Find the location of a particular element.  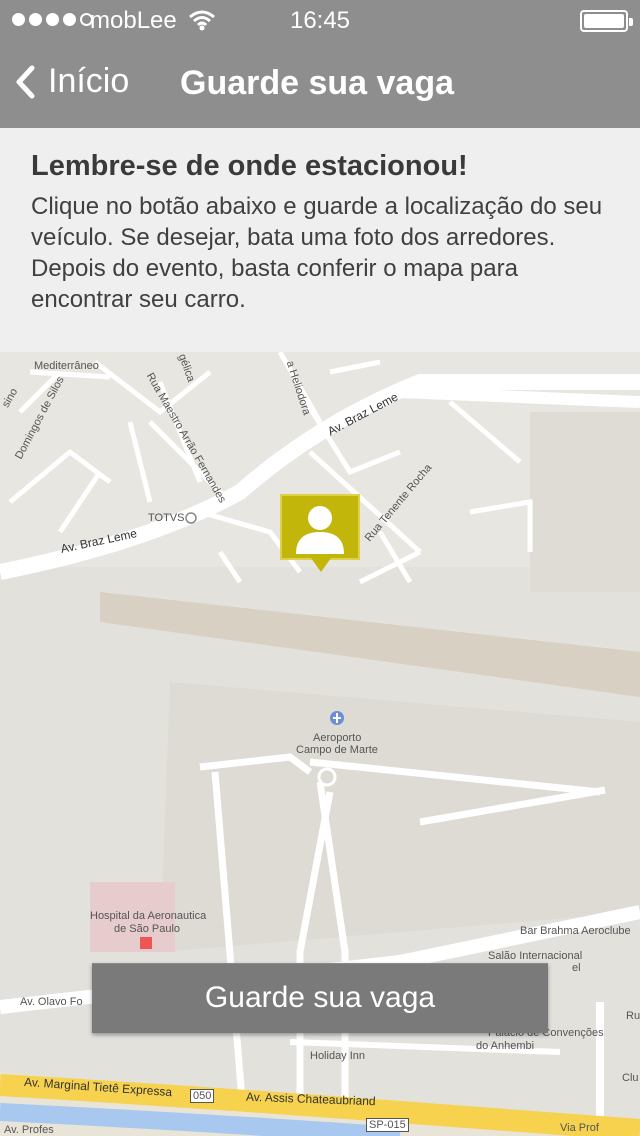

back-button: Início is located at coordinates (71, 81).